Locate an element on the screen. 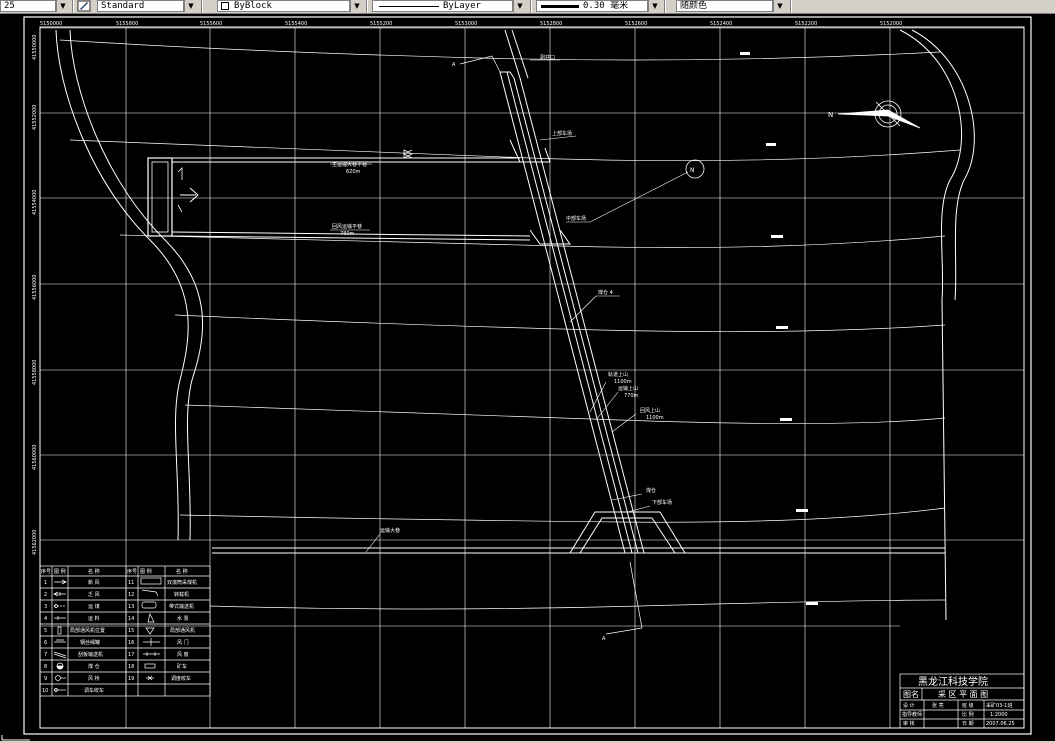 Image resolution: width=1055 pixels, height=743 pixels. legend-no: 18 is located at coordinates (131, 667).